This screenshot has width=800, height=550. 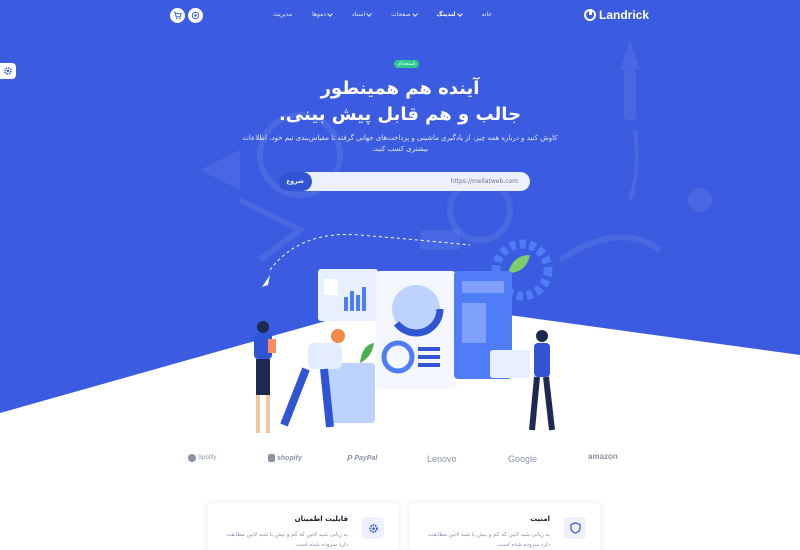 I want to click on nav-item-home: خانه, so click(x=487, y=14).